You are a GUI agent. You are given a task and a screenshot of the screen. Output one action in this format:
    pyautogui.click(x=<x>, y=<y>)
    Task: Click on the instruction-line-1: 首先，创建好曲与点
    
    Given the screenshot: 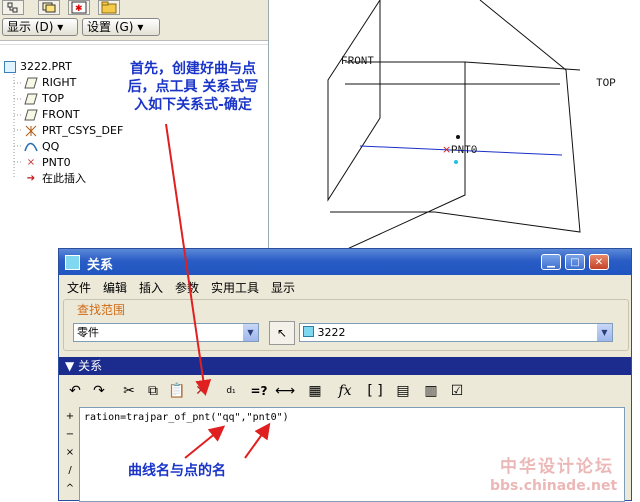 What is the action you would take?
    pyautogui.click(x=193, y=69)
    